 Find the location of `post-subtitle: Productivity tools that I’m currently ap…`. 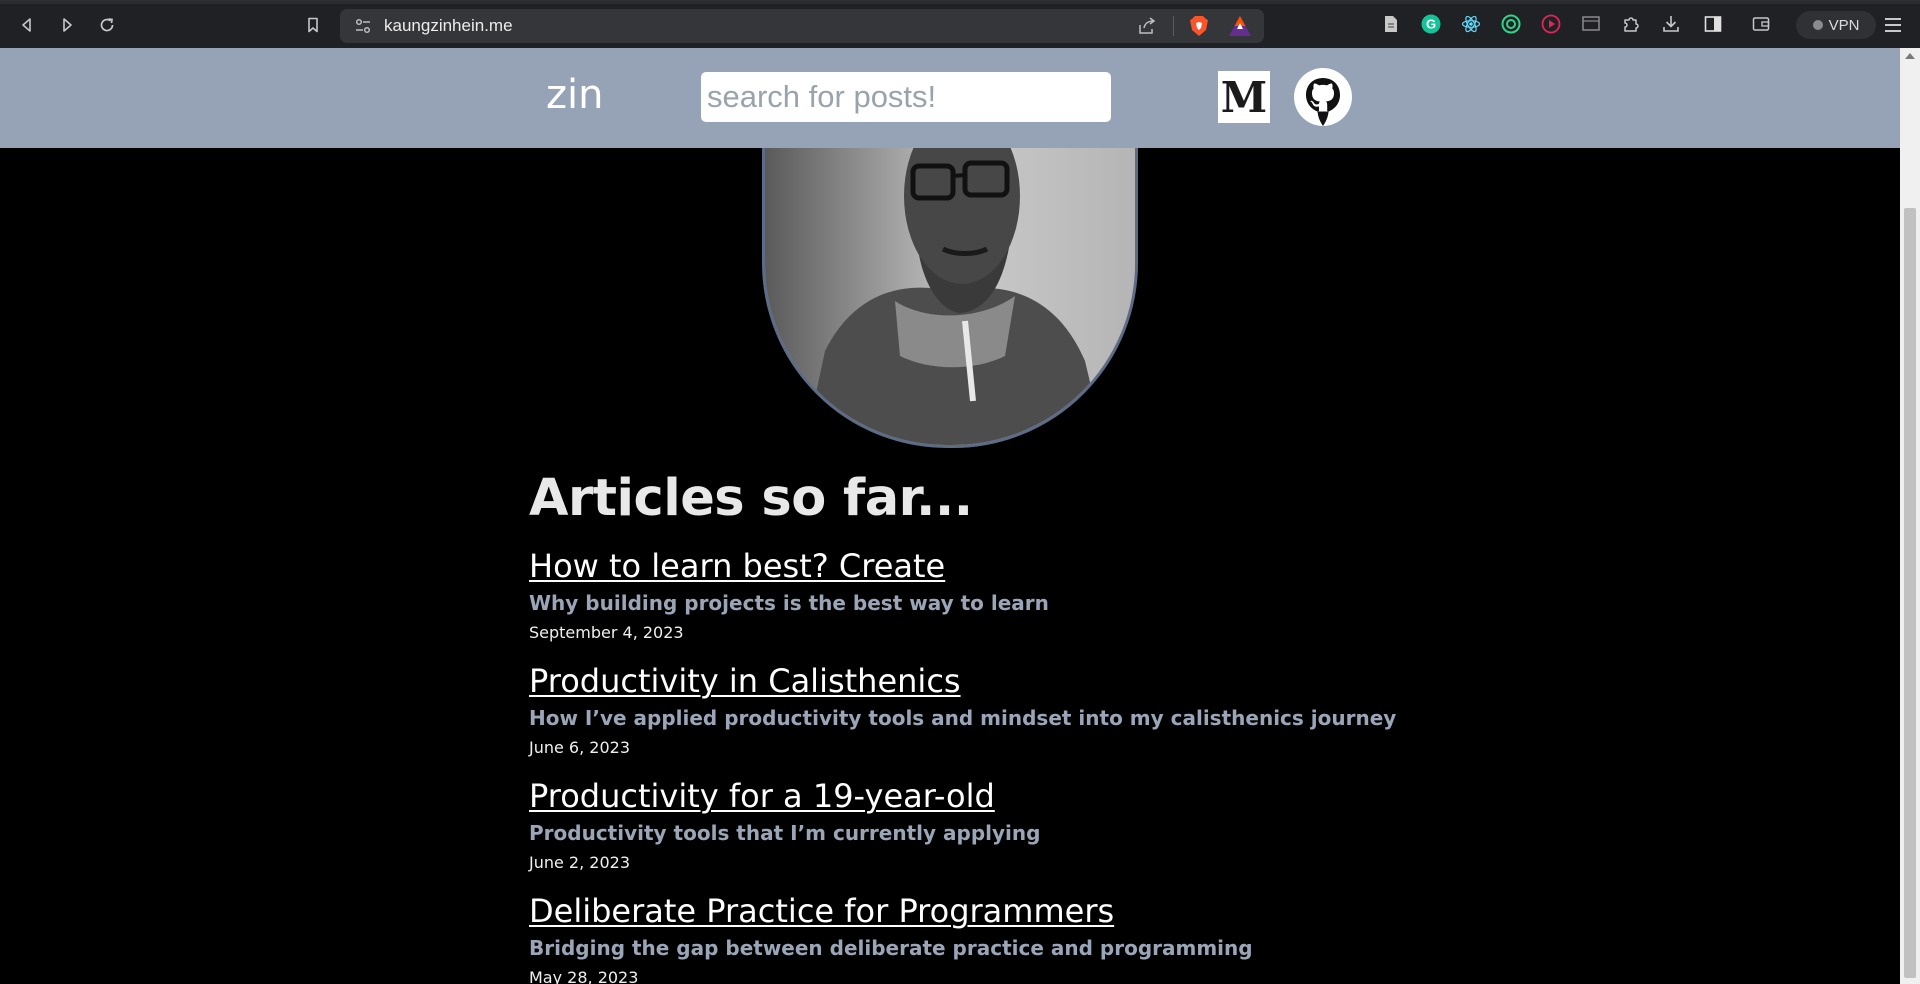

post-subtitle: Productivity tools that I’m currently ap… is located at coordinates (785, 833).